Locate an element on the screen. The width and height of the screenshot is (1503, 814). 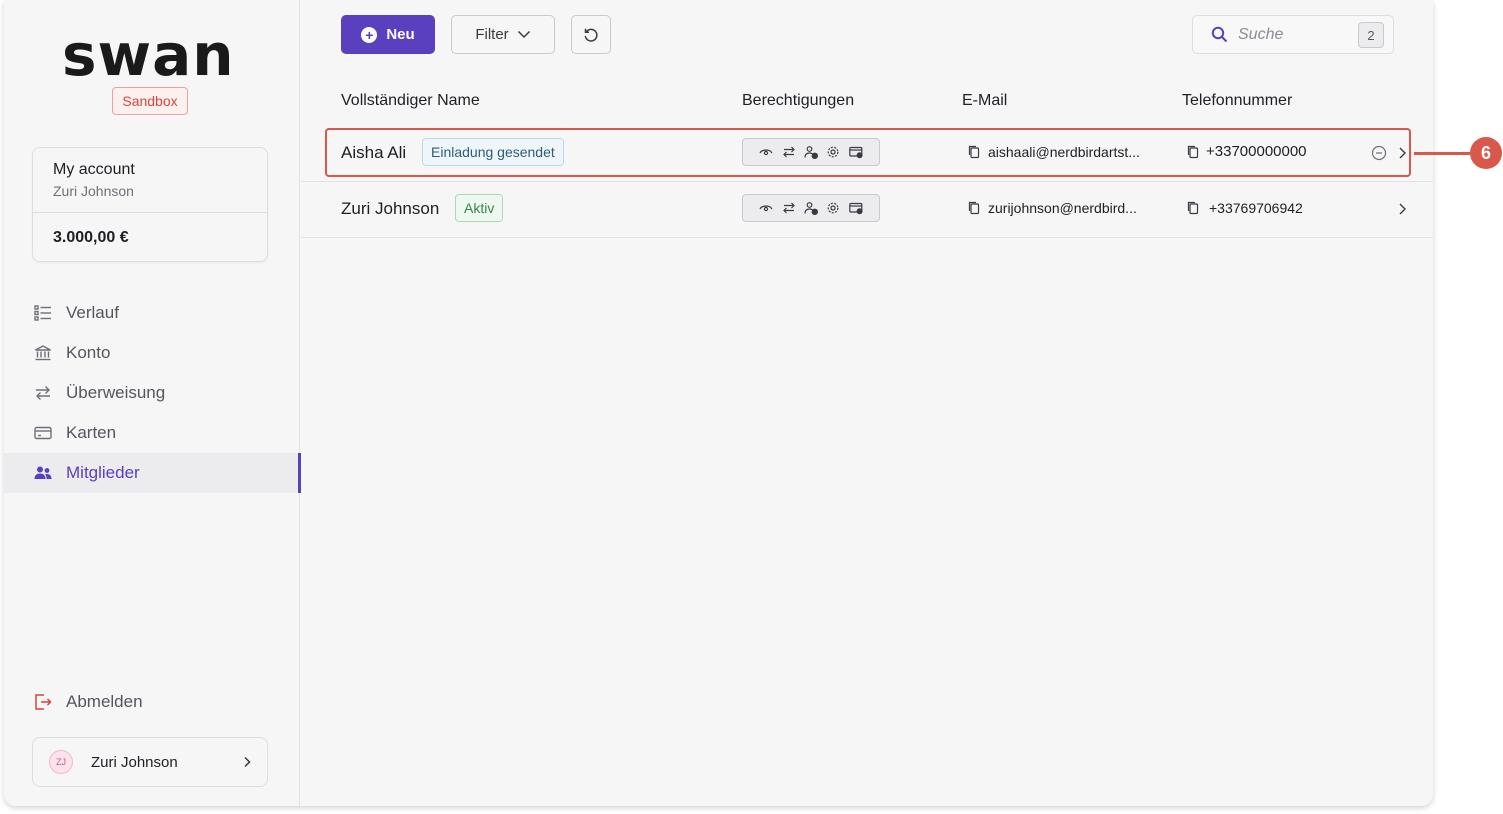
avatar: ZJ is located at coordinates (61, 762).